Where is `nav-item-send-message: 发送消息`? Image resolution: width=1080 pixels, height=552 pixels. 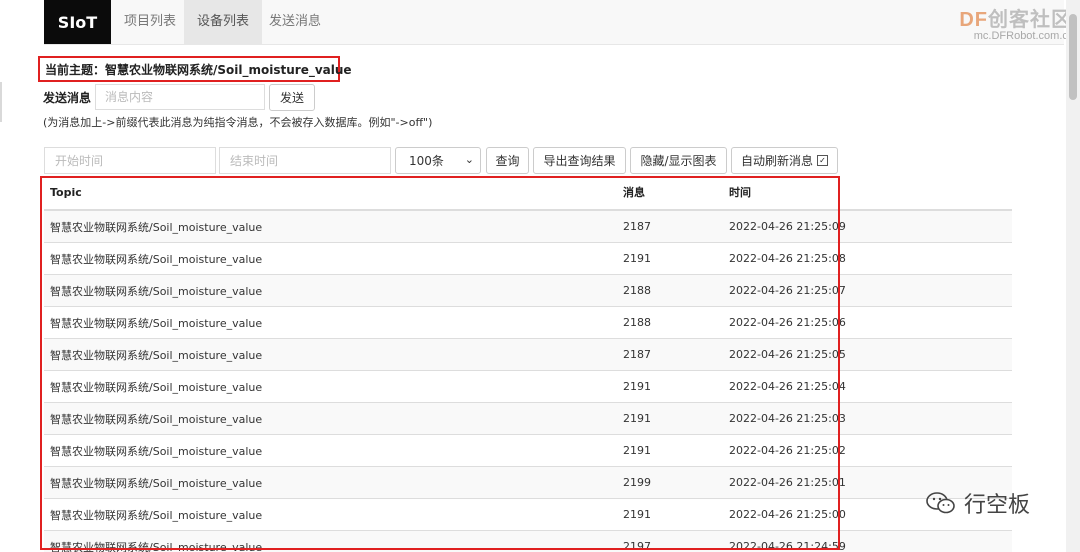
nav-item-send-message: 发送消息 is located at coordinates (295, 22).